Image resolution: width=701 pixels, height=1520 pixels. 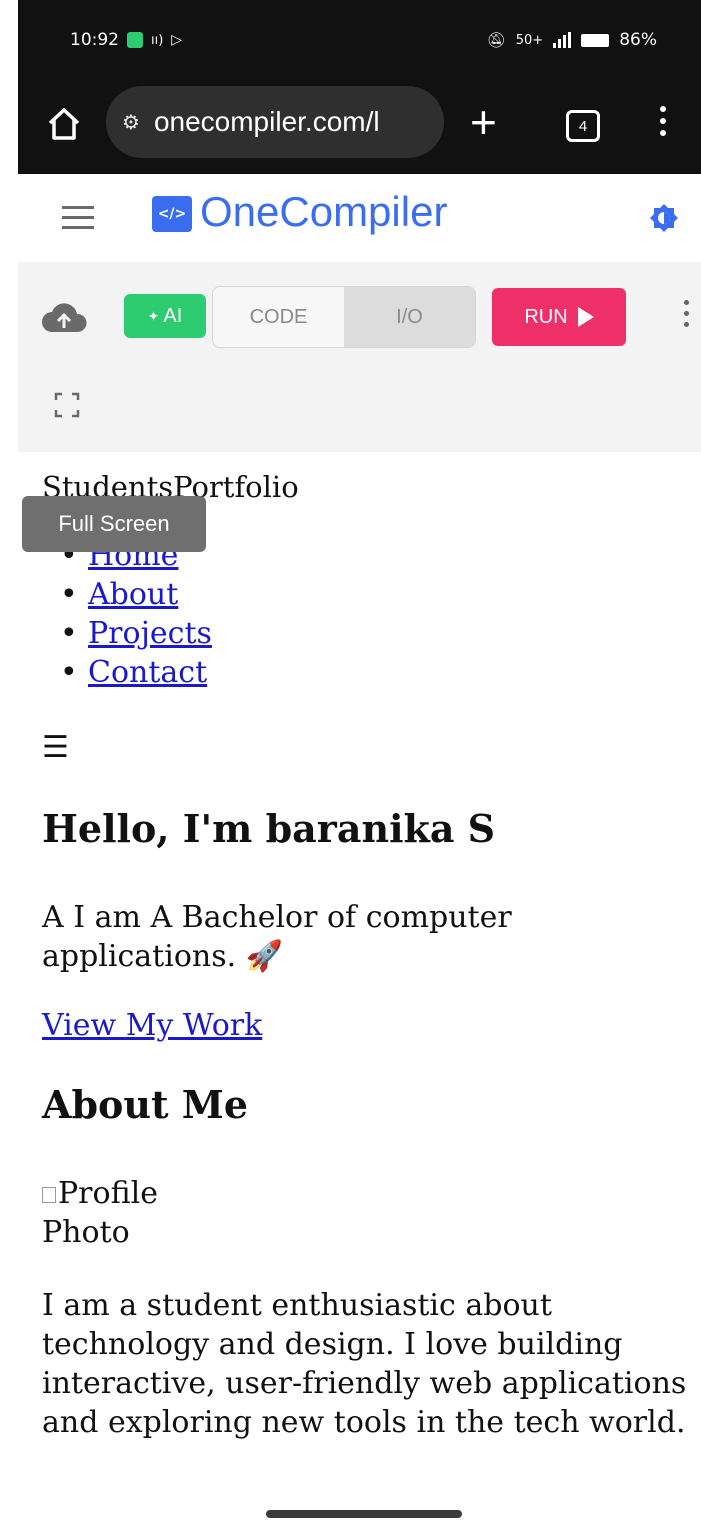 I want to click on brand-name: OneCompiler, so click(x=323, y=212).